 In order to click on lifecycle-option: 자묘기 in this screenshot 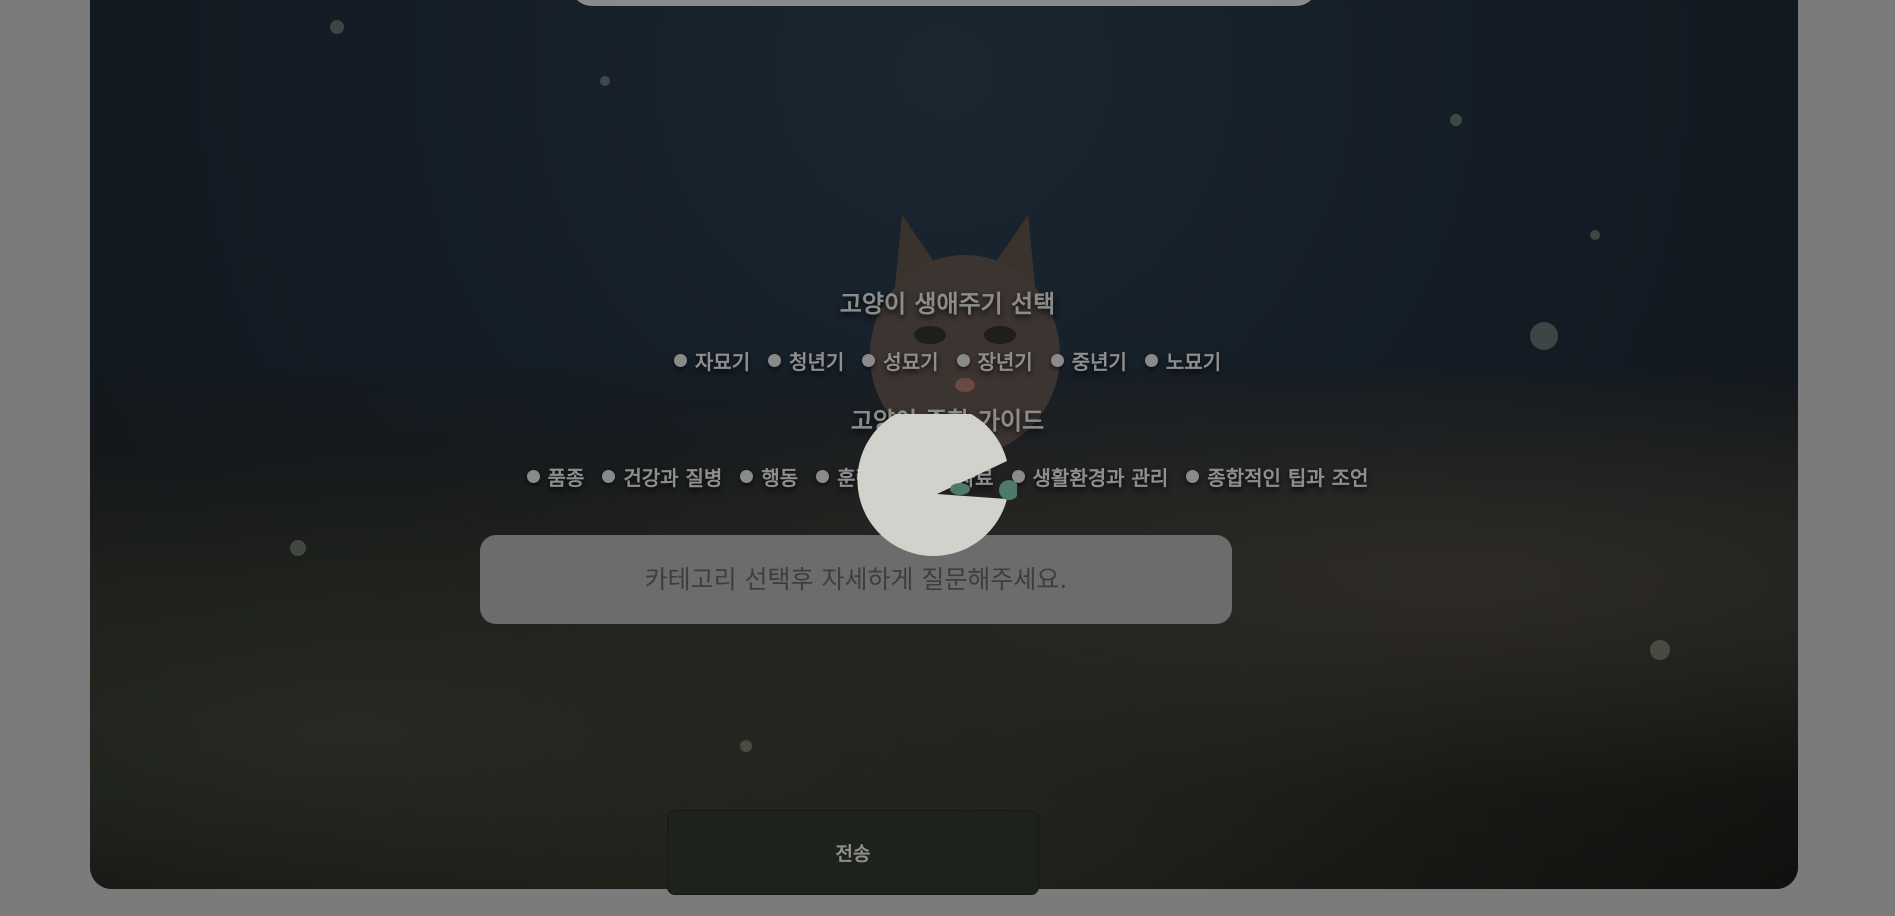, I will do `click(711, 360)`.